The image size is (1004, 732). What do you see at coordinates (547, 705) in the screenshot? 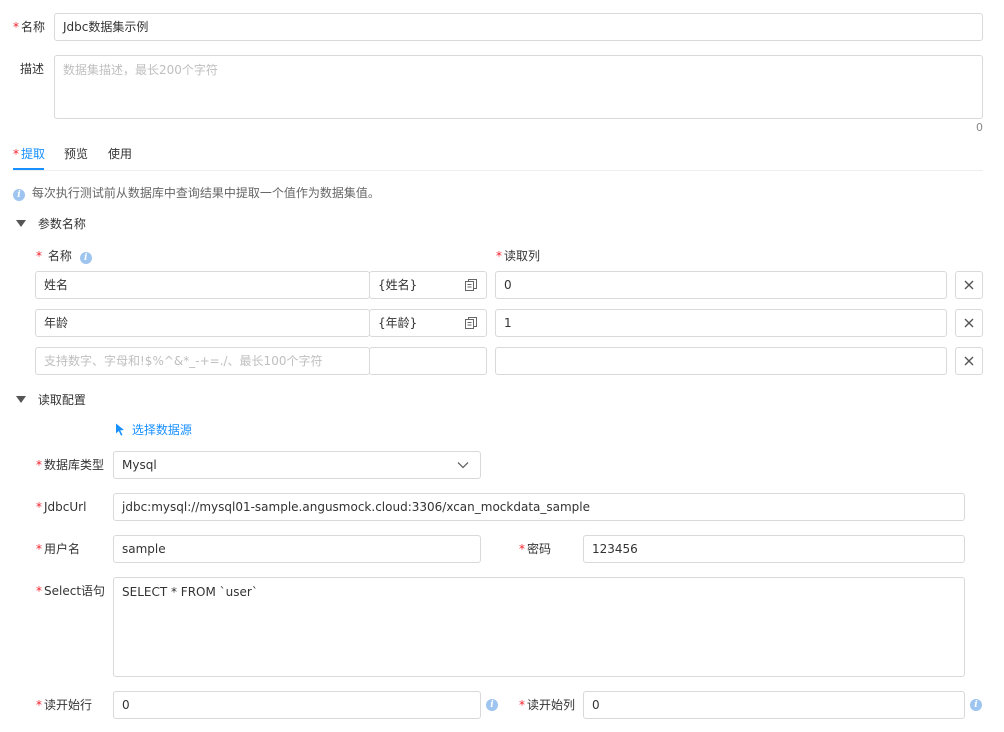
I see `start-col-label: 读开始列` at bounding box center [547, 705].